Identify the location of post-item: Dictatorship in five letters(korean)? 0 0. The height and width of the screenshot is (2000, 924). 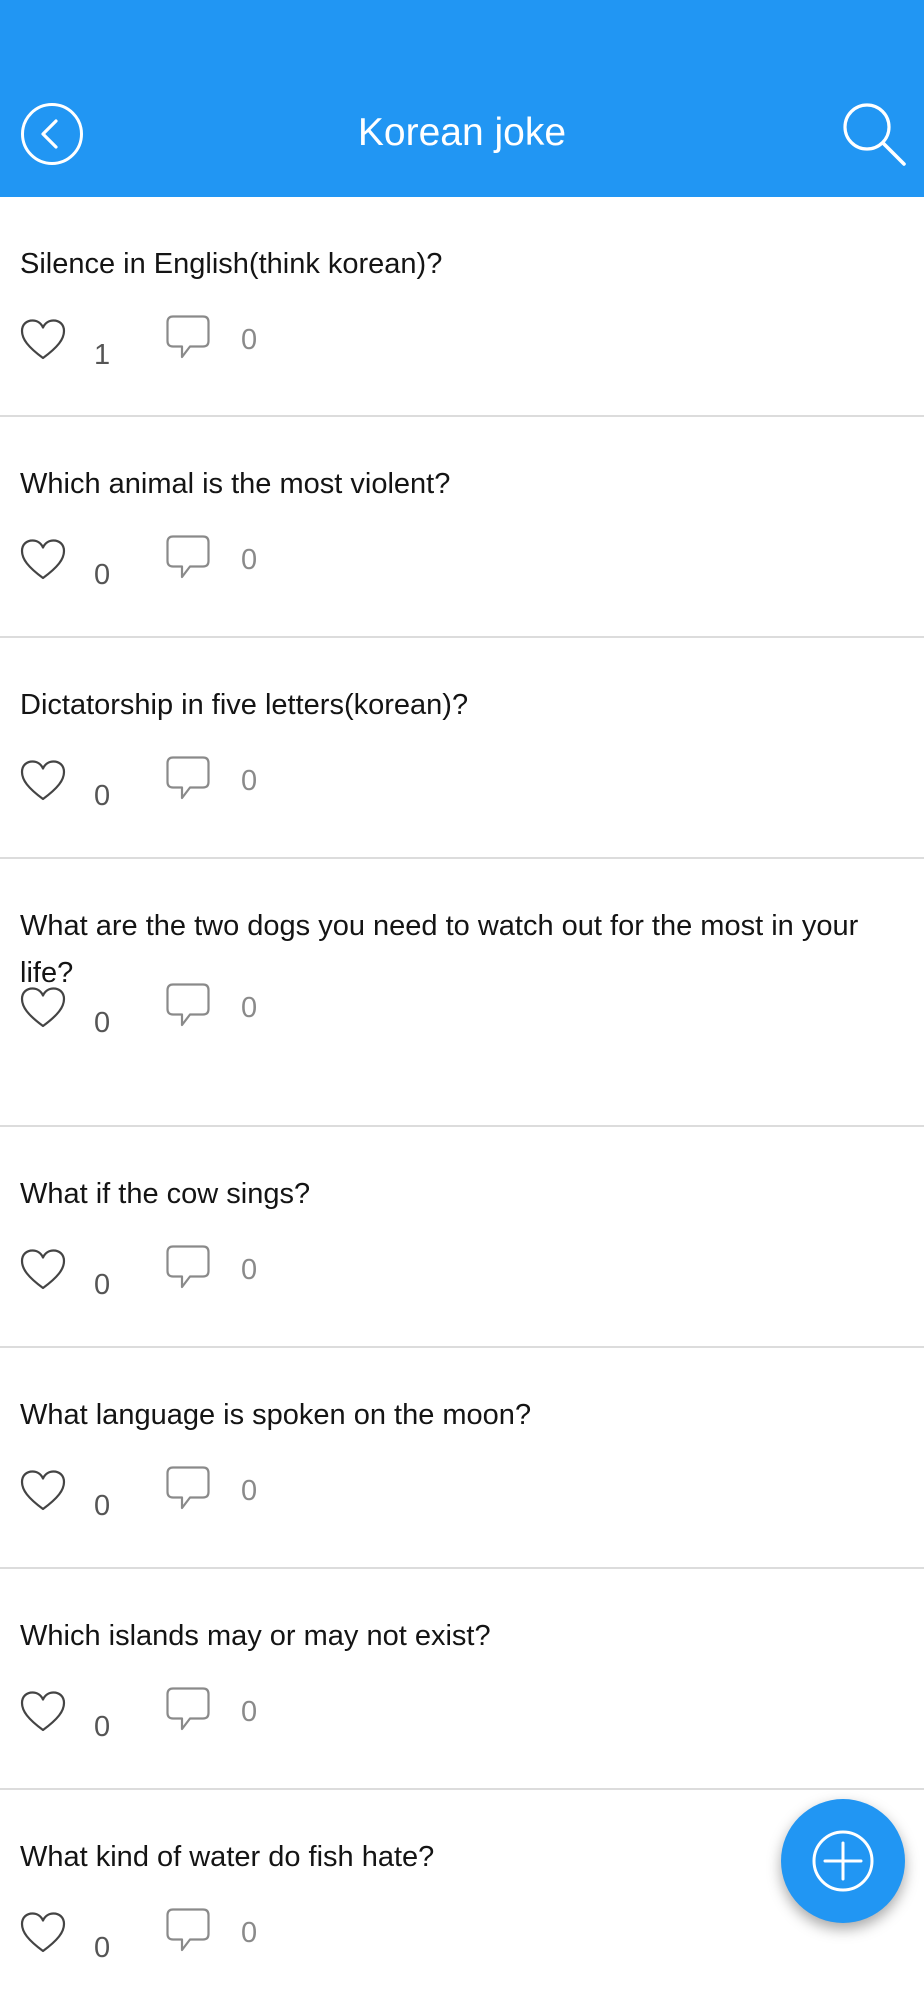
(462, 748).